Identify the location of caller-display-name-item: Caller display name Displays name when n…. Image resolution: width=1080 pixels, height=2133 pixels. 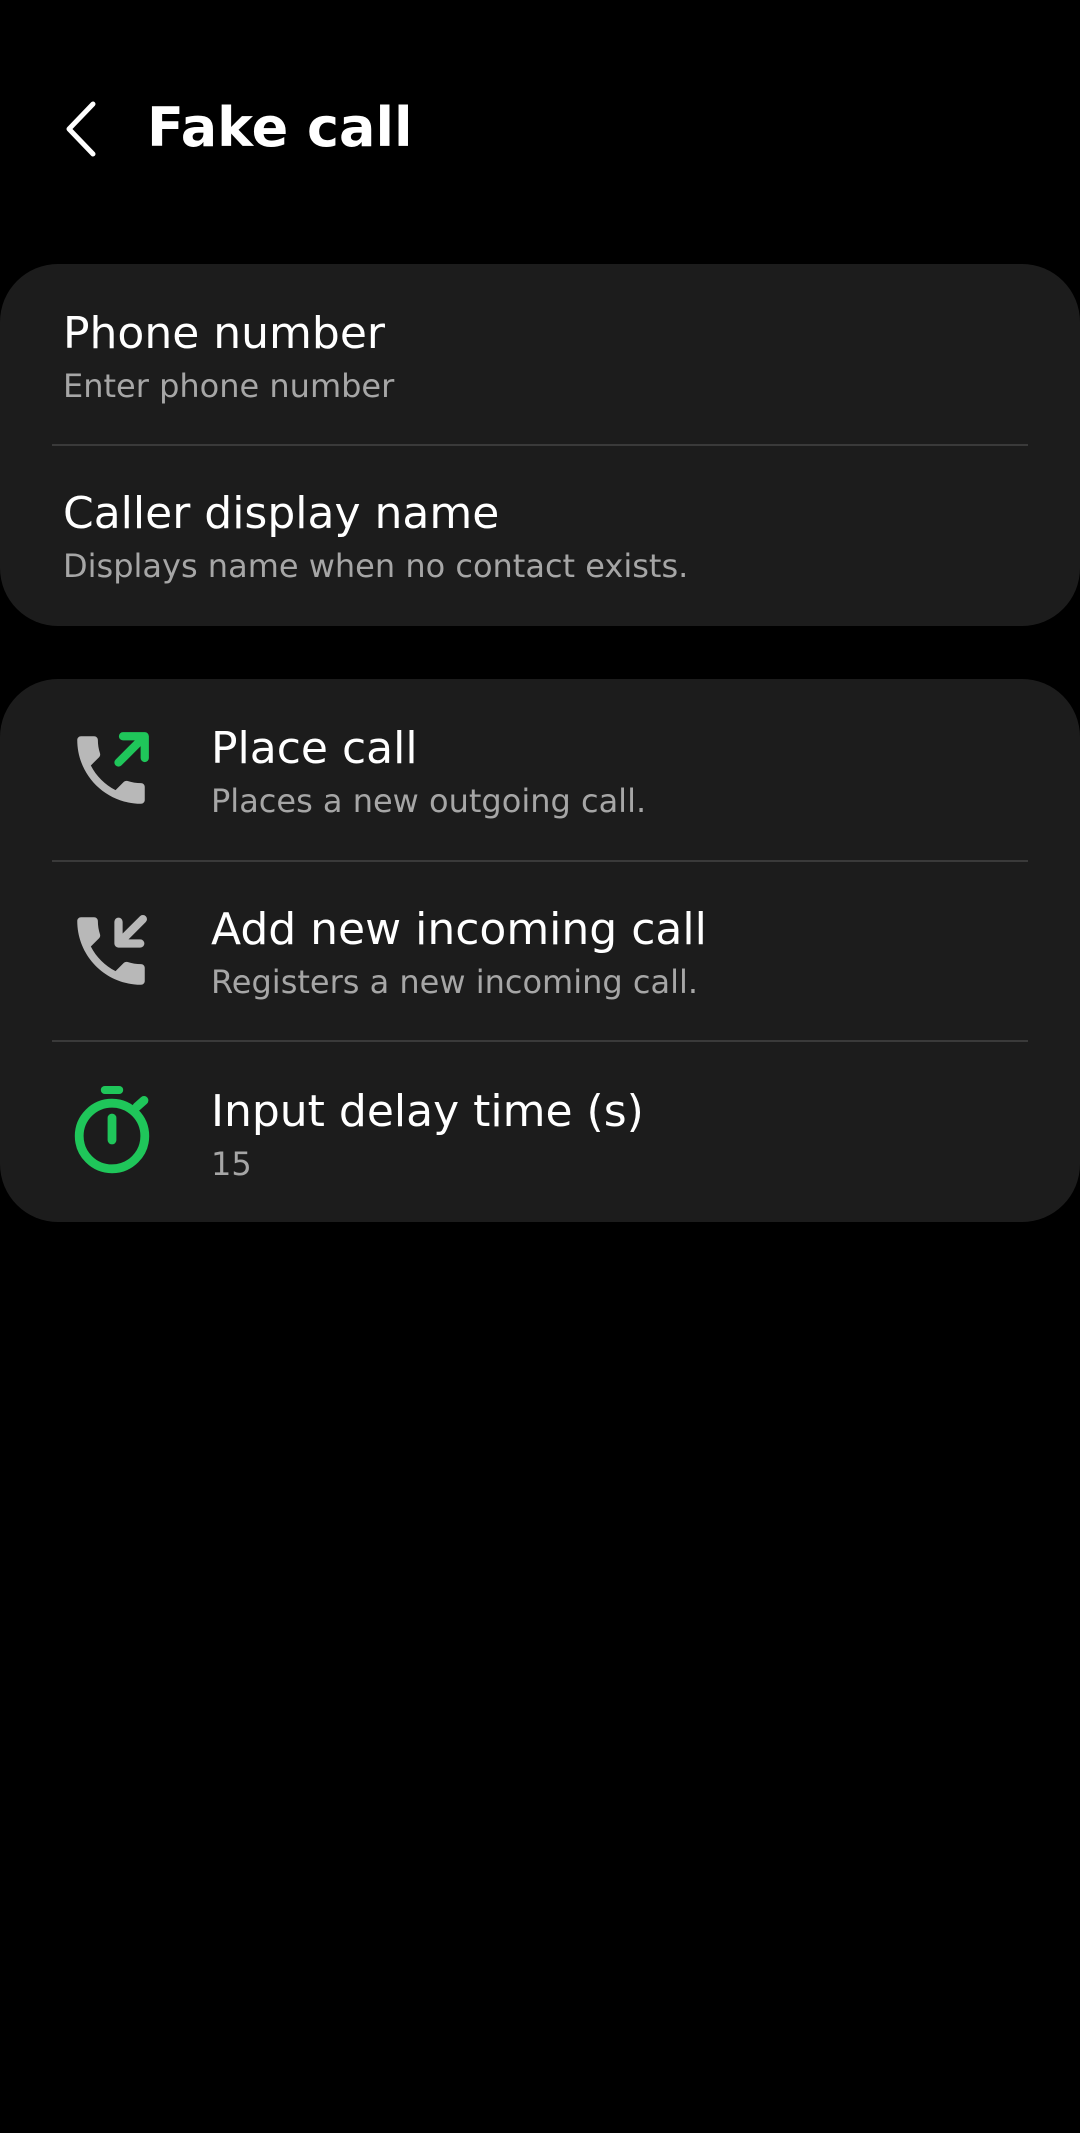
(540, 536).